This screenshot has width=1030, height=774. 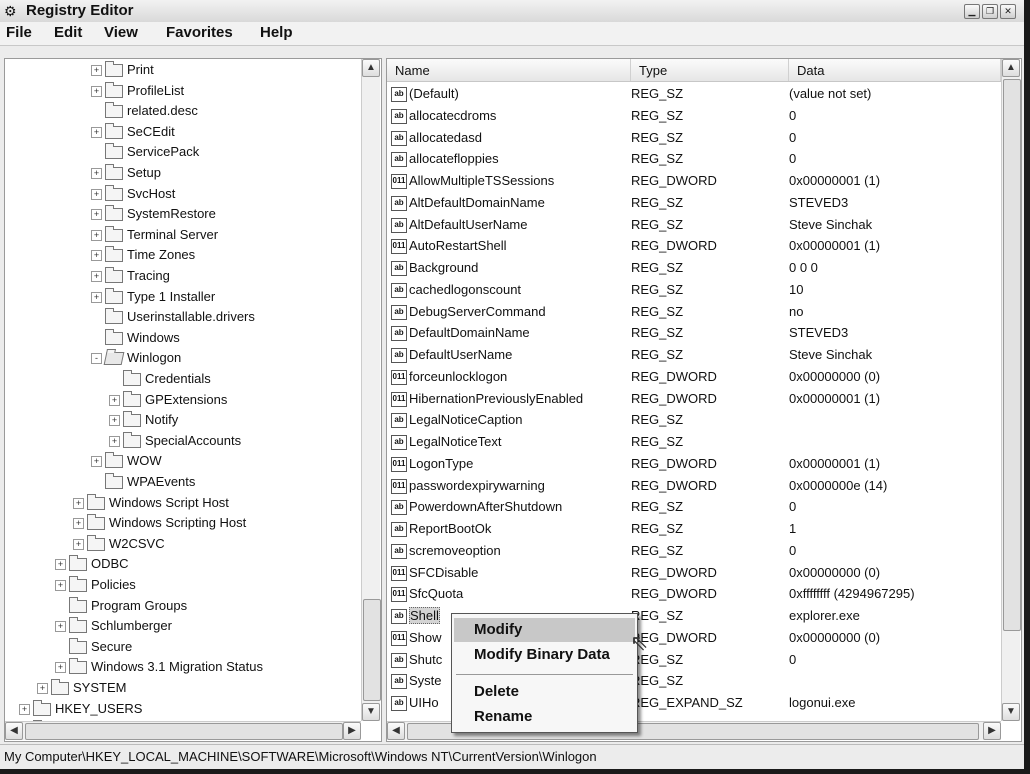 I want to click on tree-node: + Policies, so click(x=95, y=585).